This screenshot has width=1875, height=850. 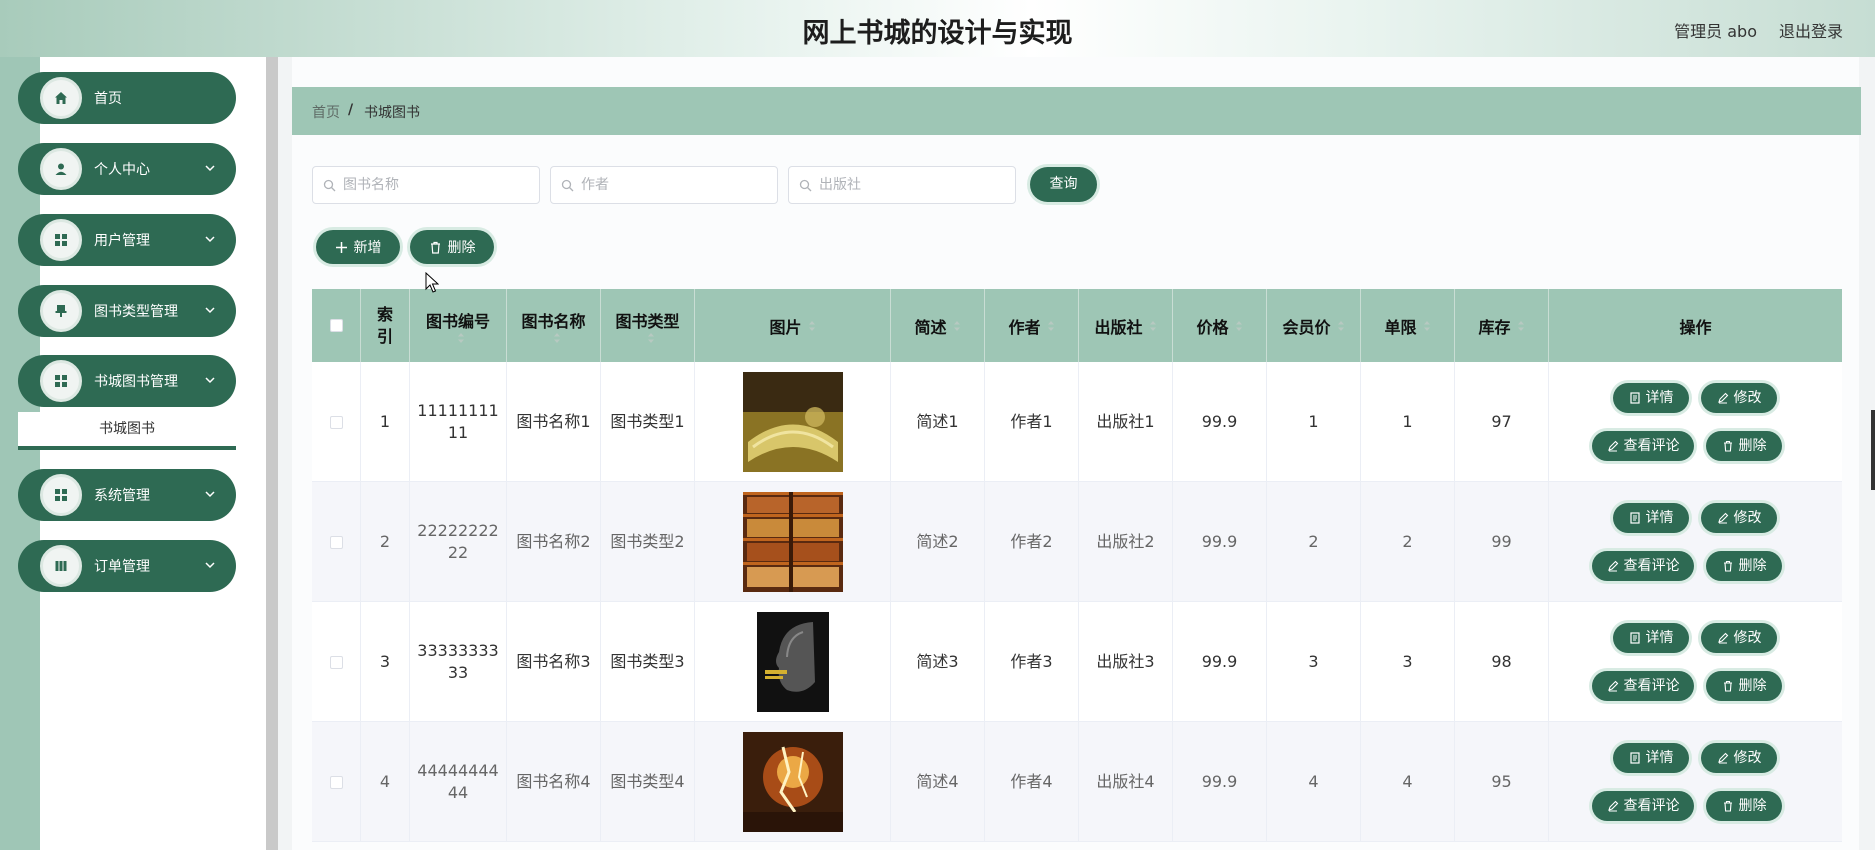 What do you see at coordinates (793, 325) in the screenshot?
I see `header-image: 图片` at bounding box center [793, 325].